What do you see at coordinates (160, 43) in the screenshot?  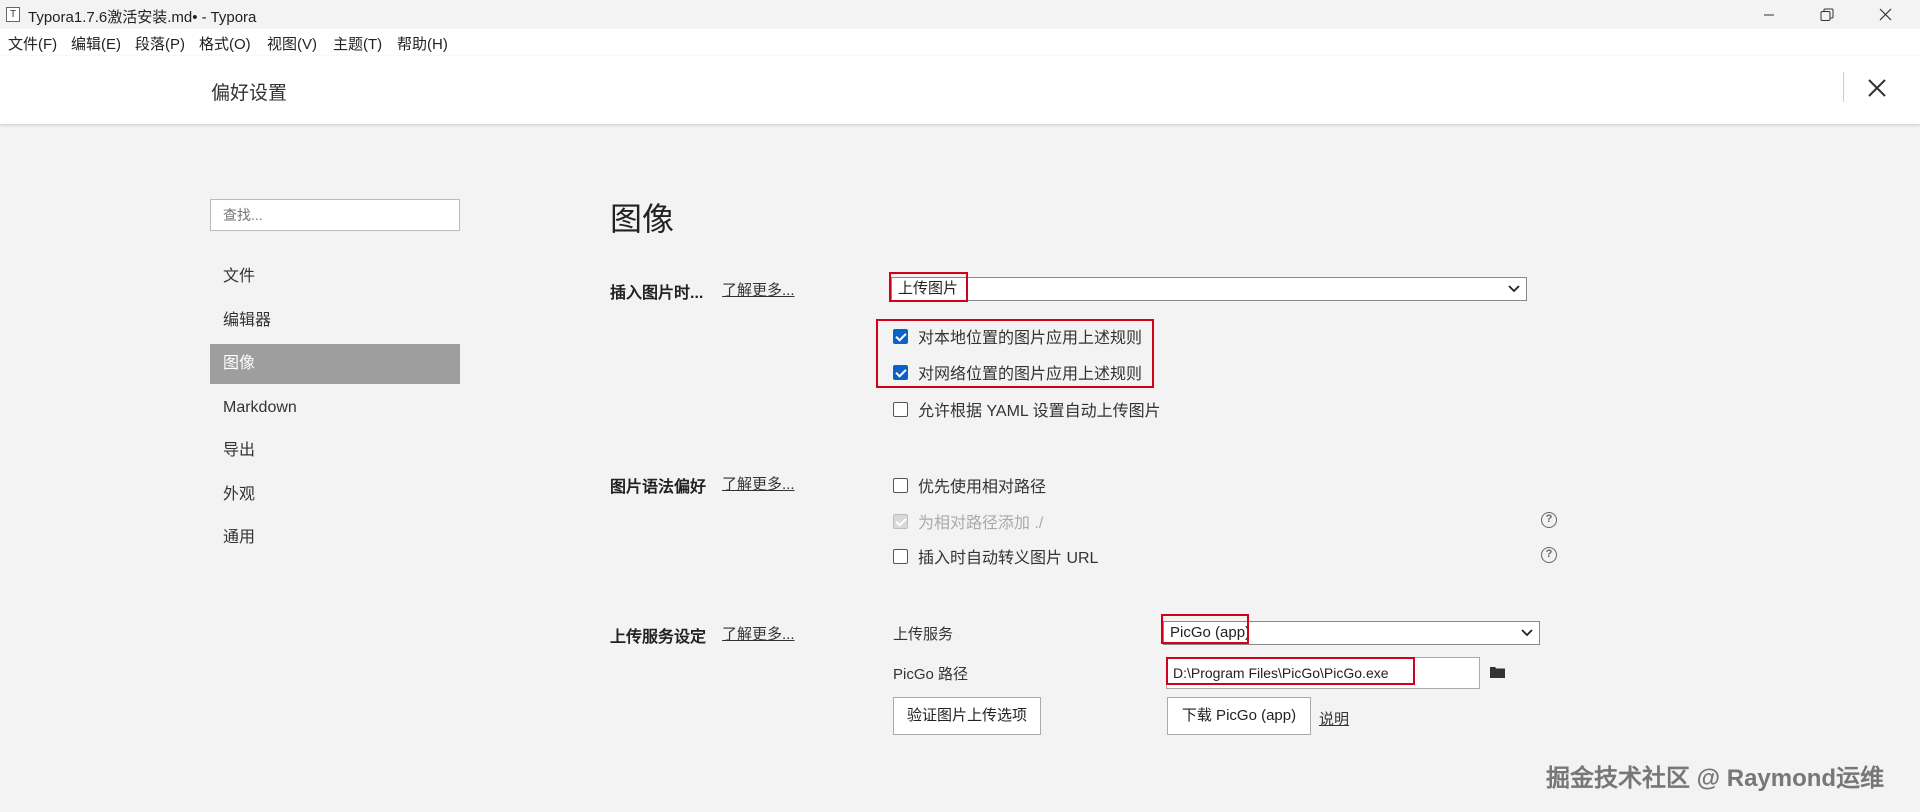 I see `menu-paragraph: 段落(P)` at bounding box center [160, 43].